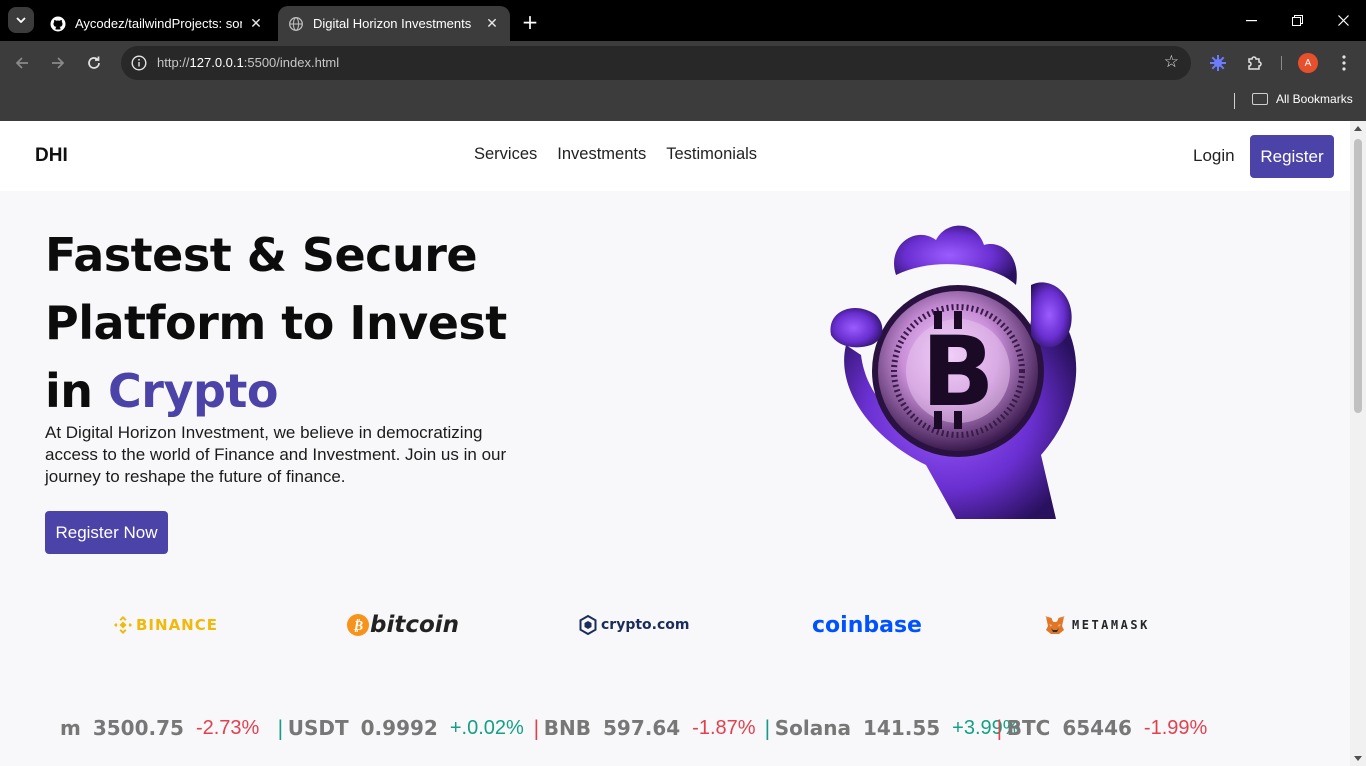 Image resolution: width=1366 pixels, height=766 pixels. I want to click on reload-button, so click(94, 63).